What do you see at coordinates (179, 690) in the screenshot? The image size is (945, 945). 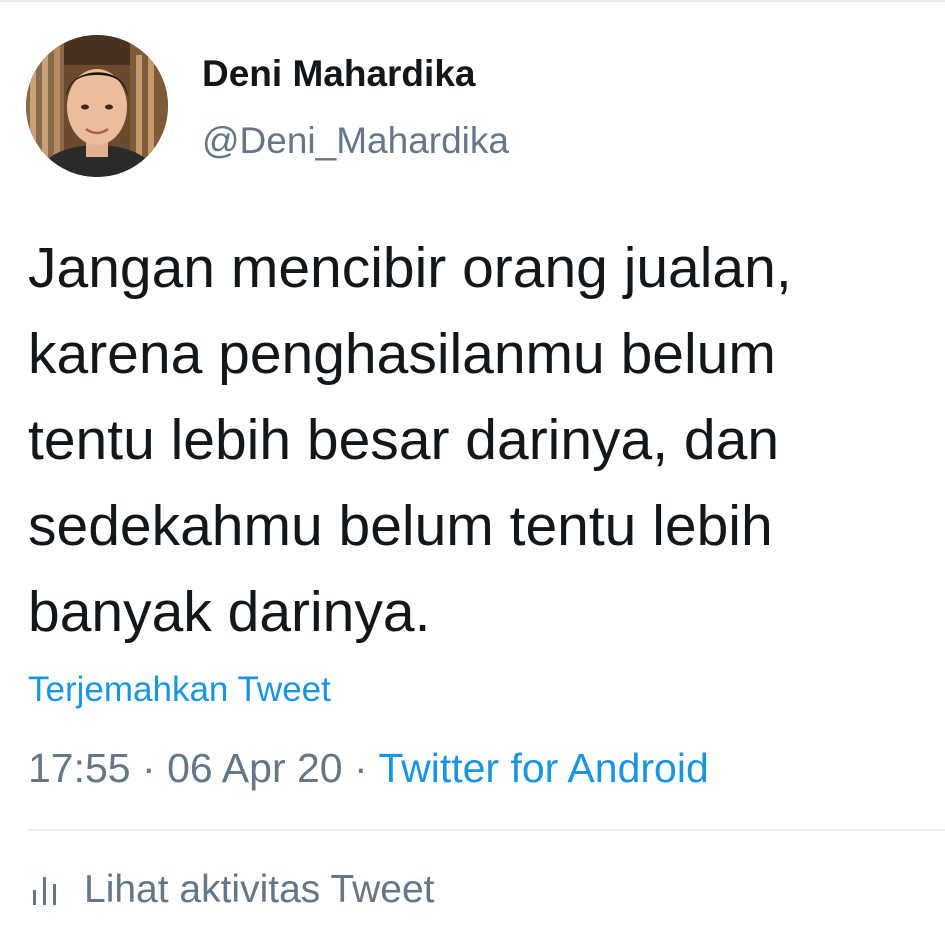 I see `translate-tweet-link: Terjemahkan Tweet` at bounding box center [179, 690].